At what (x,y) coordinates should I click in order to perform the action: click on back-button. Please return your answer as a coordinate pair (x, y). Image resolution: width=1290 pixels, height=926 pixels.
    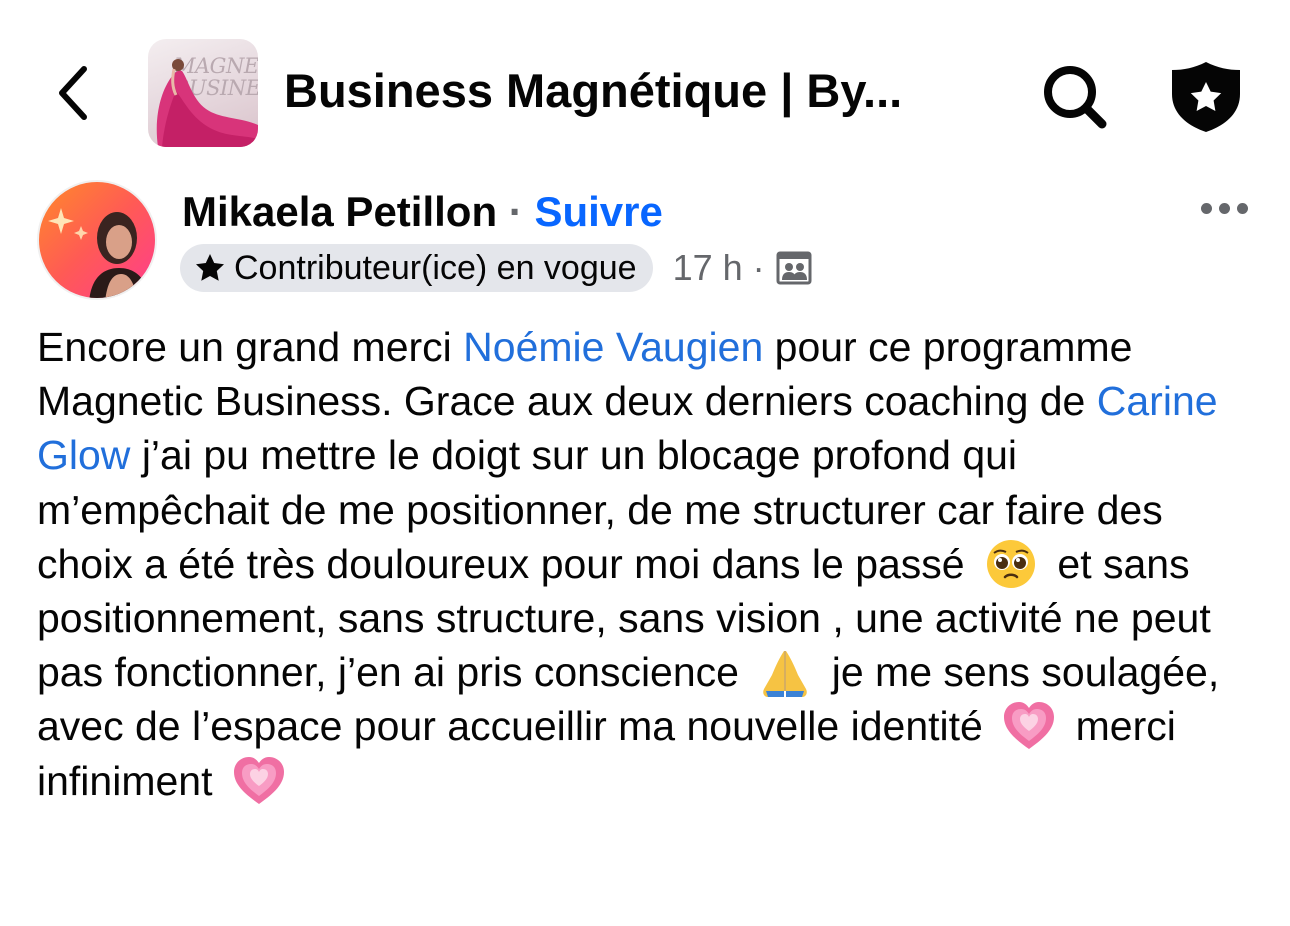
    Looking at the image, I should click on (72, 93).